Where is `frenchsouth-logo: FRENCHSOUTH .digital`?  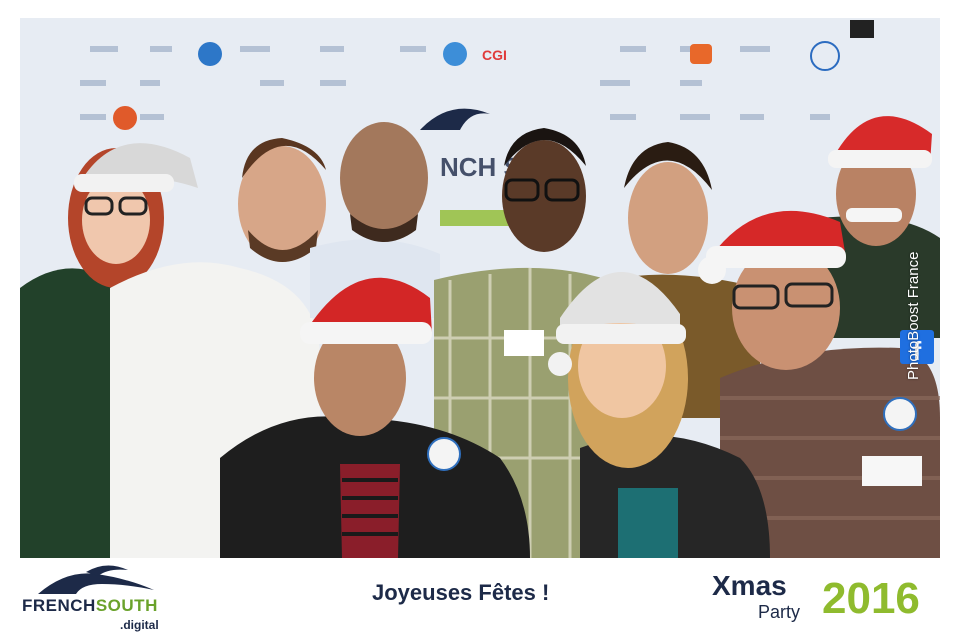
frenchsouth-logo: FRENCHSOUTH .digital is located at coordinates (102, 596).